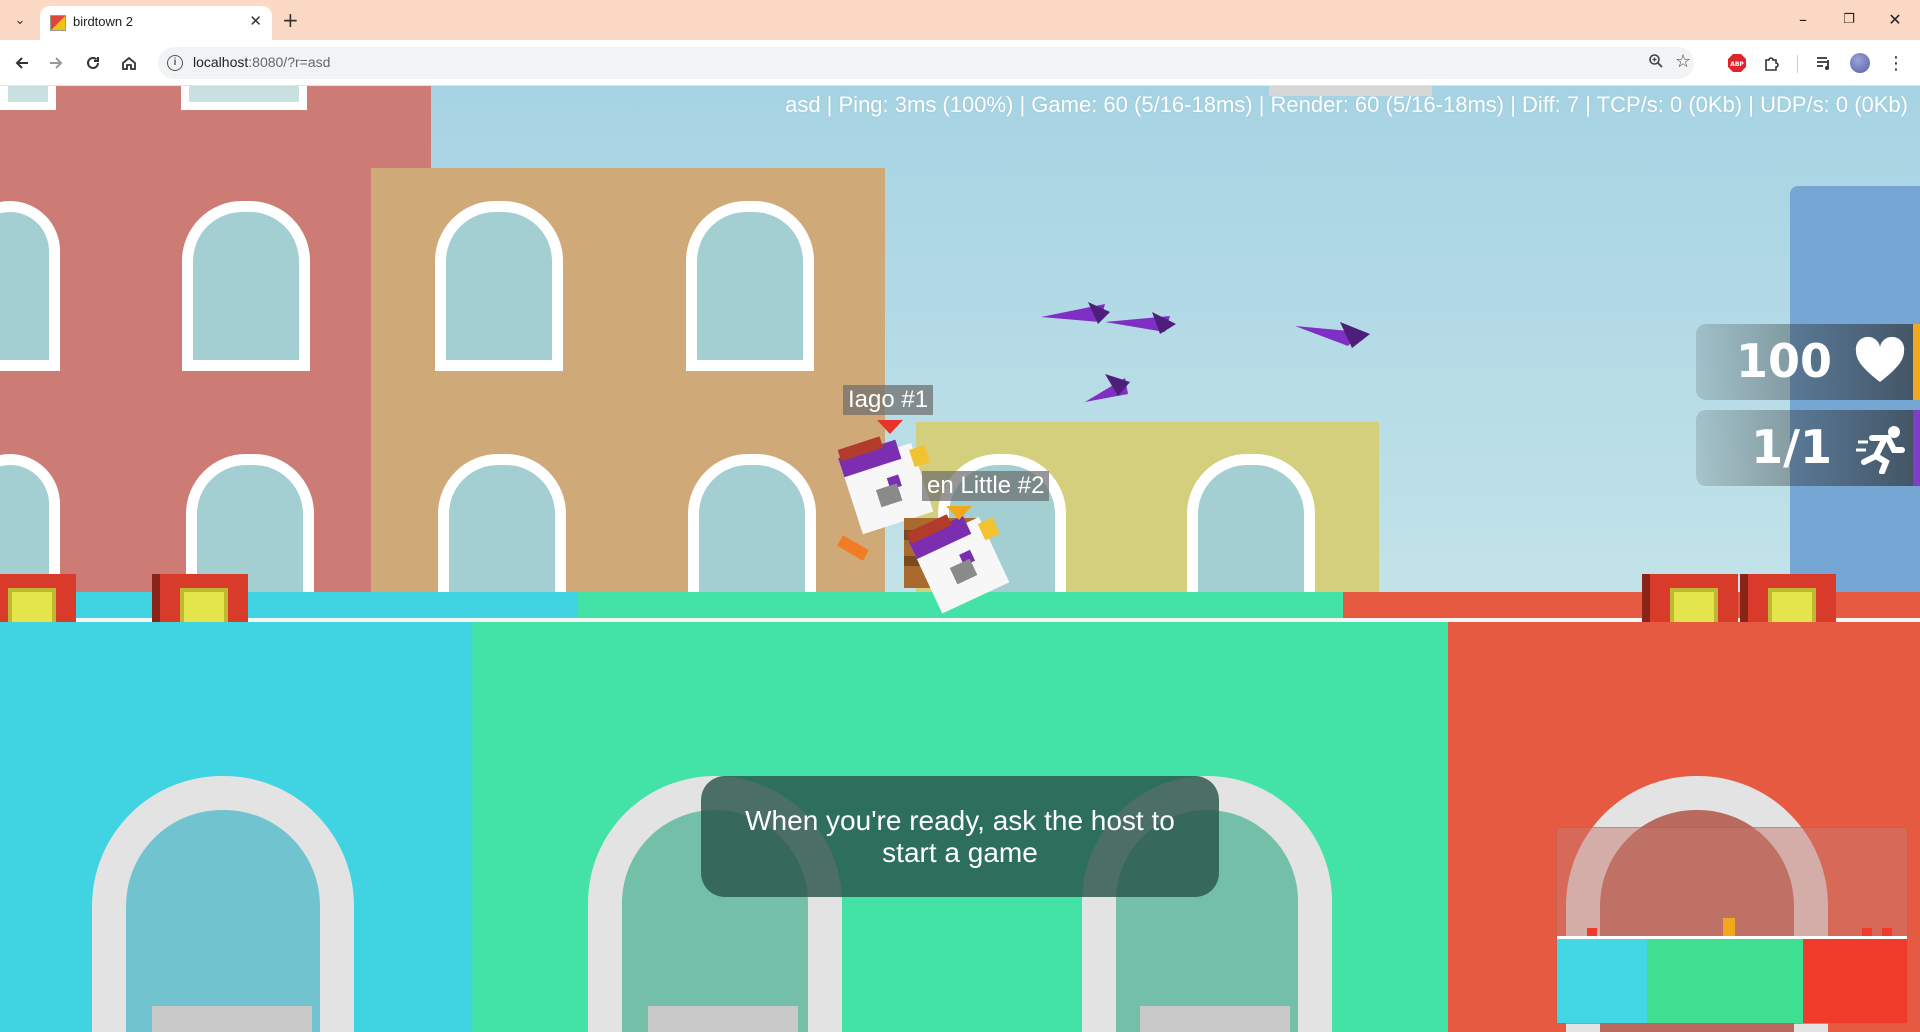 This screenshot has width=1920, height=1032. What do you see at coordinates (1880, 448) in the screenshot?
I see `runner-icon` at bounding box center [1880, 448].